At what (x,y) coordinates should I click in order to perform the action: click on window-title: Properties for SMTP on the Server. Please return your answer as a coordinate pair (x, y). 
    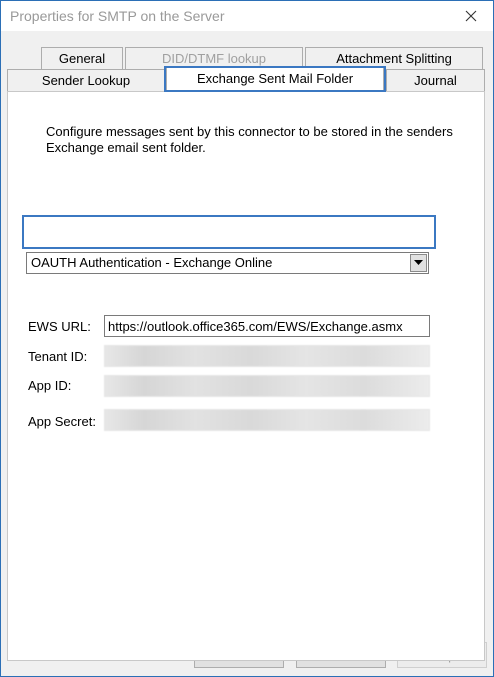
    Looking at the image, I should click on (117, 16).